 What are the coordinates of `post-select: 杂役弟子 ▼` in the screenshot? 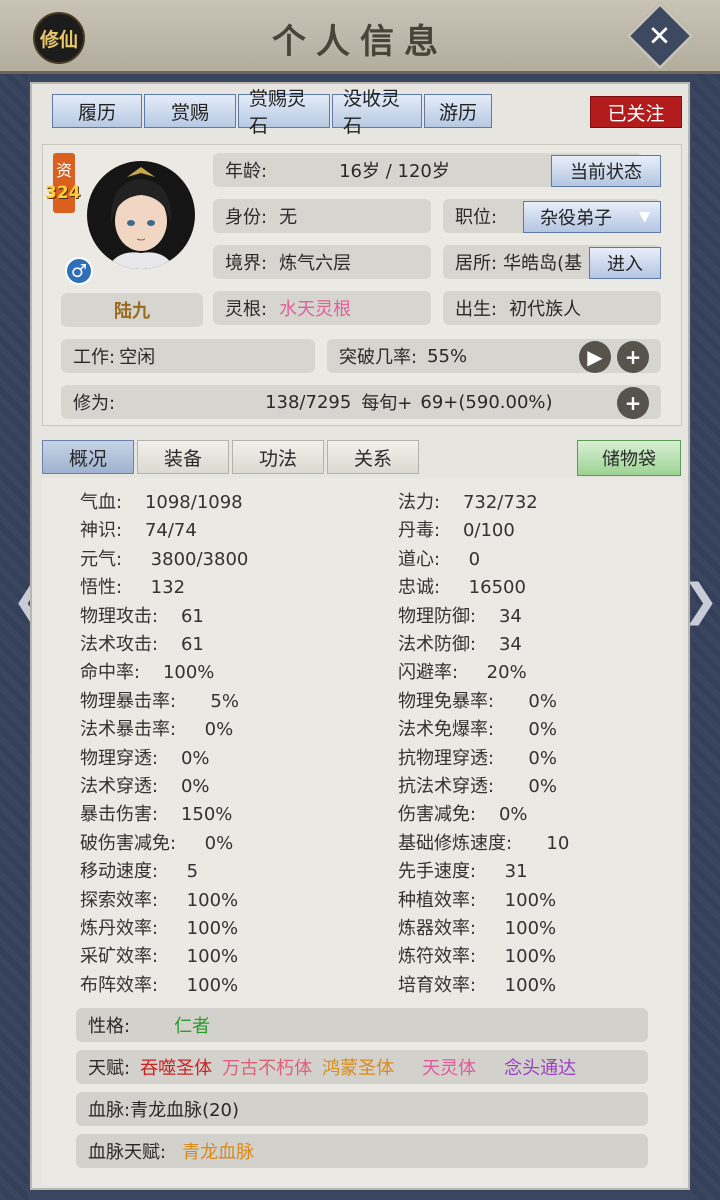 It's located at (592, 217).